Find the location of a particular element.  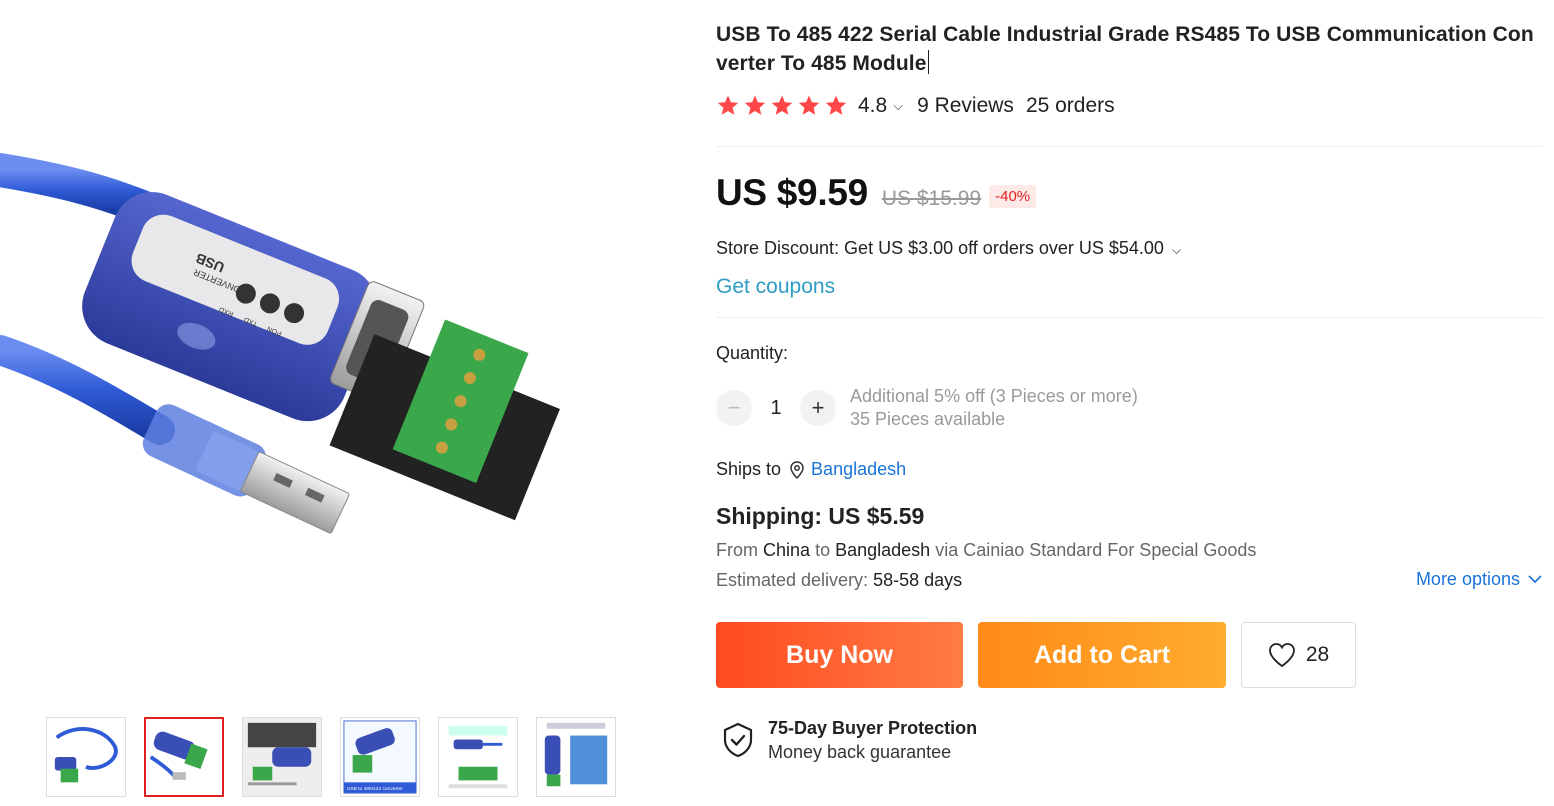

wishlist-count: 28 is located at coordinates (1317, 654).